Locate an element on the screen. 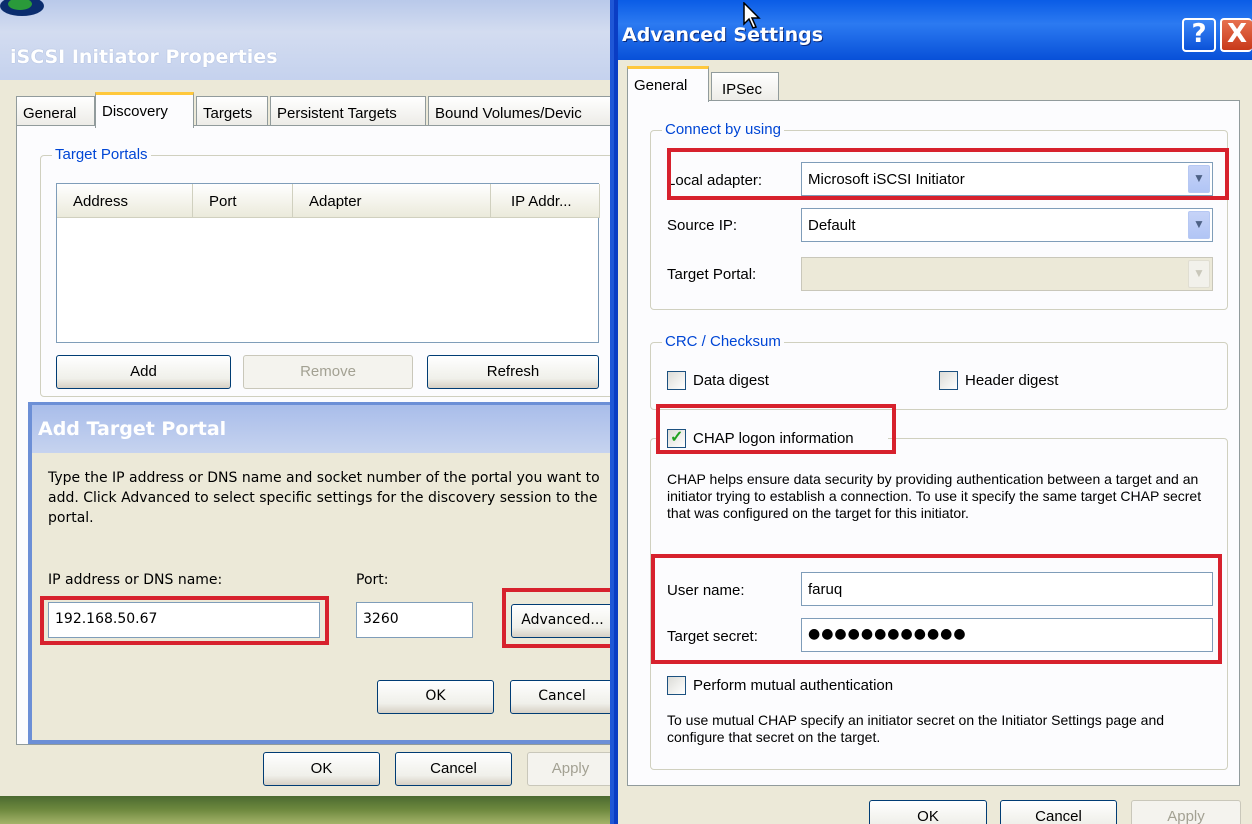 The height and width of the screenshot is (824, 1252). source-ip-select: Default ▼ is located at coordinates (1007, 225).